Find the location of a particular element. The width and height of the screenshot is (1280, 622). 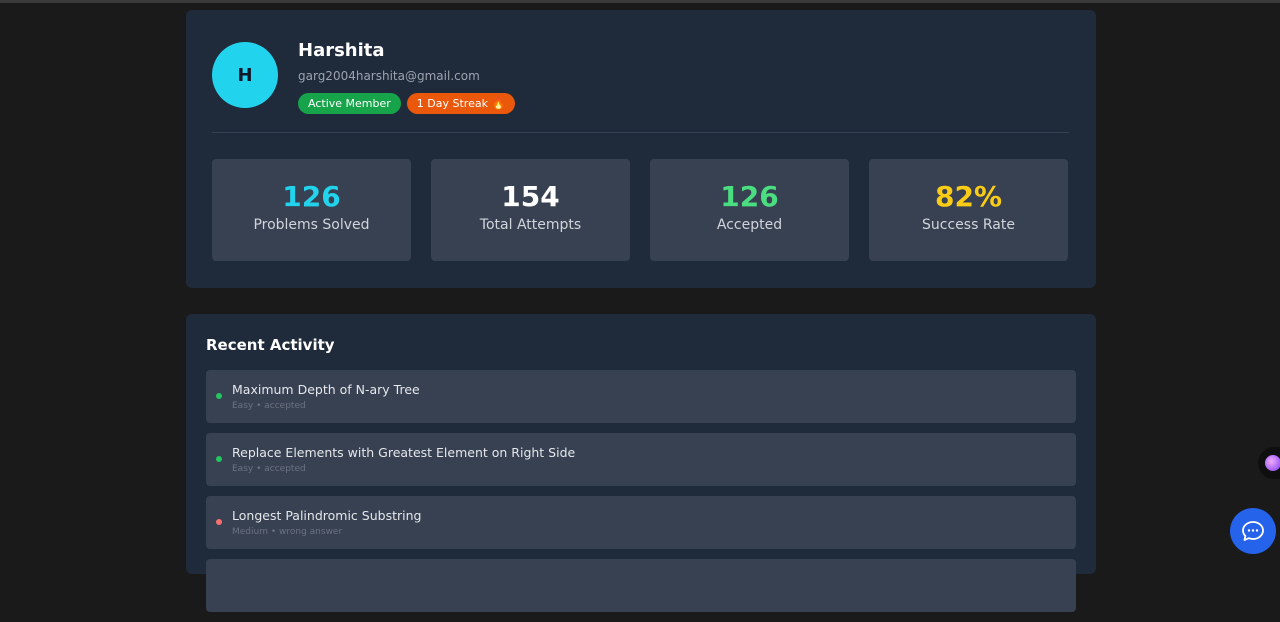

stat-value: 82% is located at coordinates (968, 196).